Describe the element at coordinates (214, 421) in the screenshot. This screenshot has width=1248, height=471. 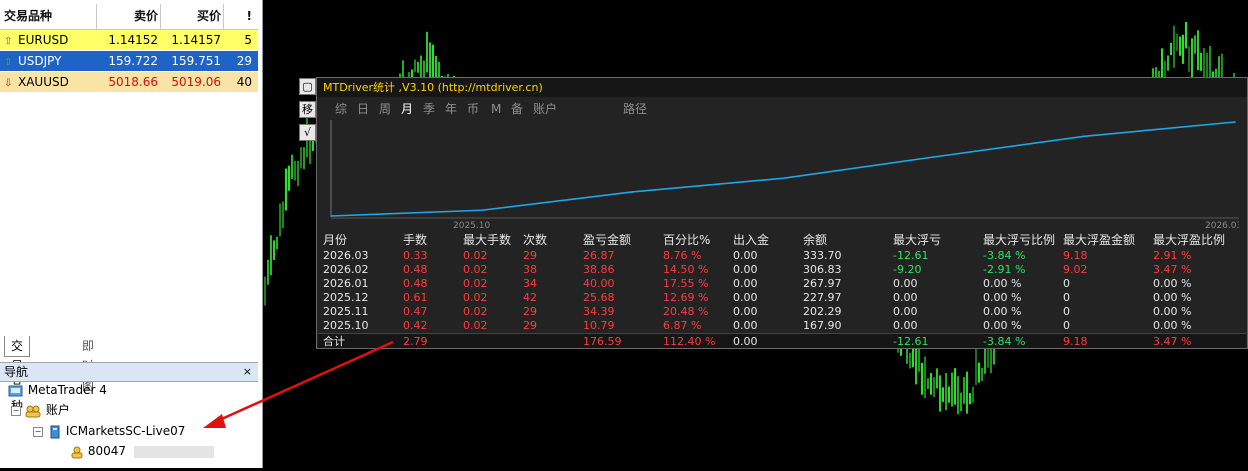
I see `arrow-head` at that location.